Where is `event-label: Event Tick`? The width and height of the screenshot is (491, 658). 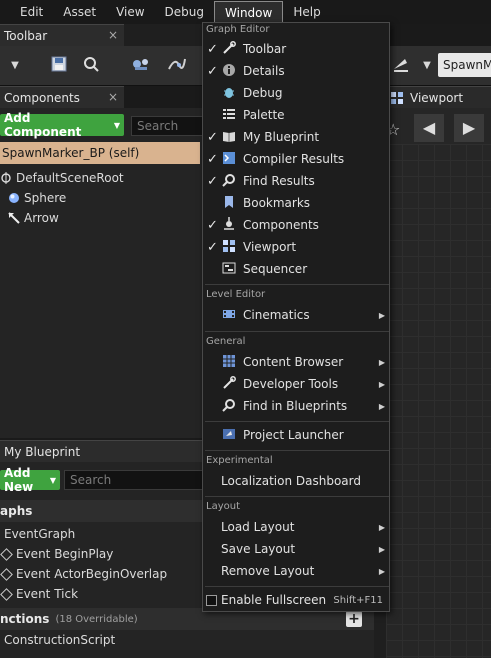 event-label: Event Tick is located at coordinates (47, 594).